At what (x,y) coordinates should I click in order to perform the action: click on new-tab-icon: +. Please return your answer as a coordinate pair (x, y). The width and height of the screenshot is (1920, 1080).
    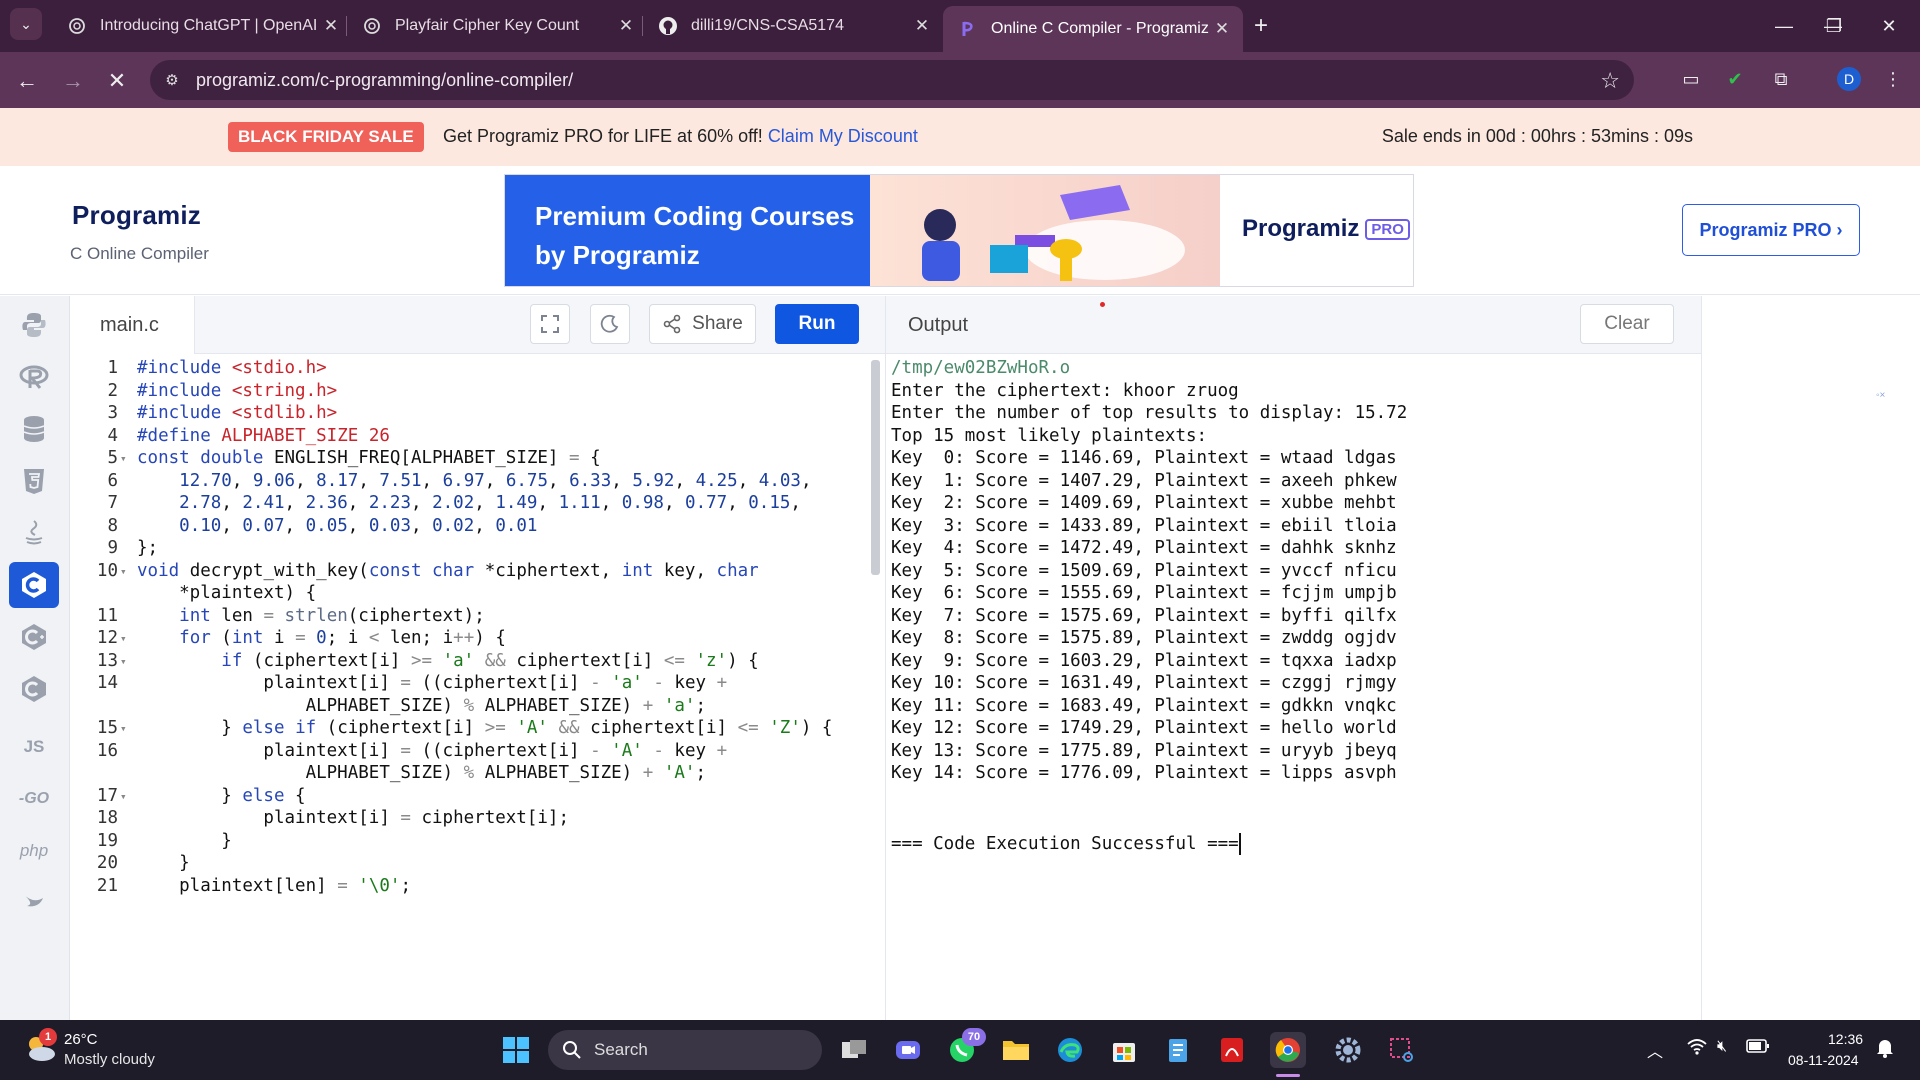
    Looking at the image, I should click on (1261, 26).